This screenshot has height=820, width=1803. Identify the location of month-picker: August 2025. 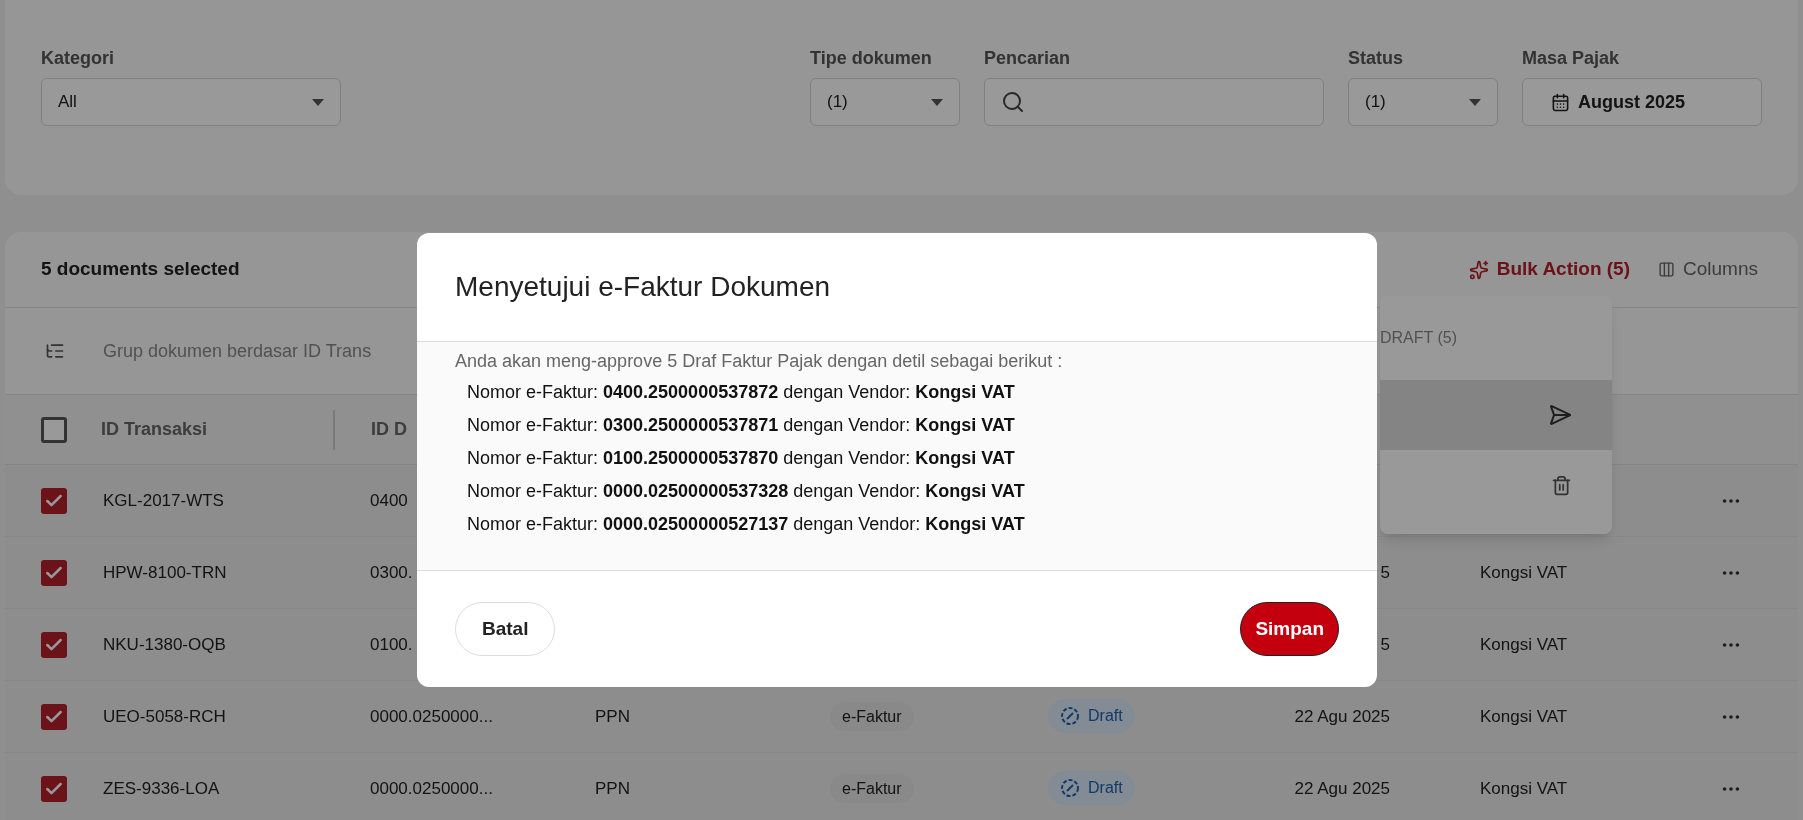
(1642, 102).